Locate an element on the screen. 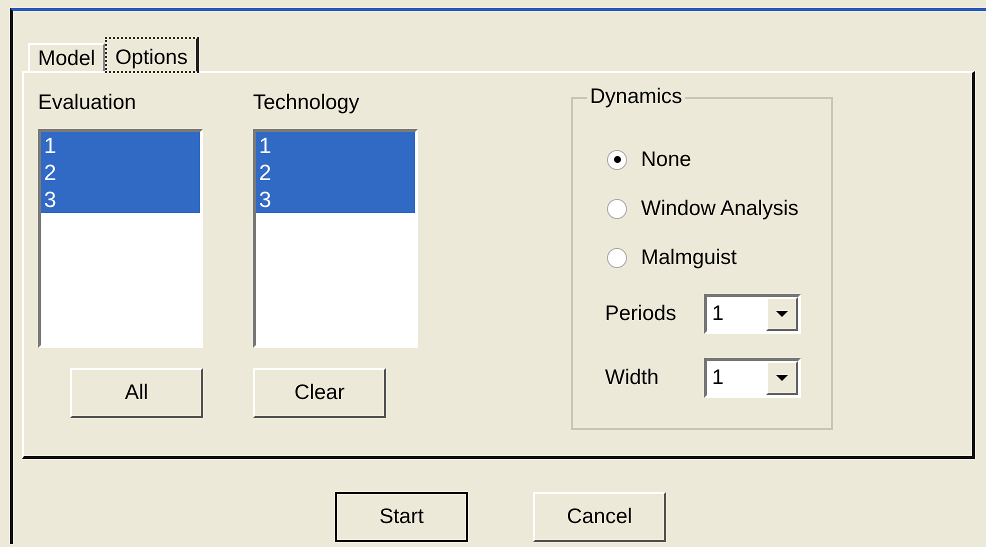  group-title: Dynamics is located at coordinates (636, 97).